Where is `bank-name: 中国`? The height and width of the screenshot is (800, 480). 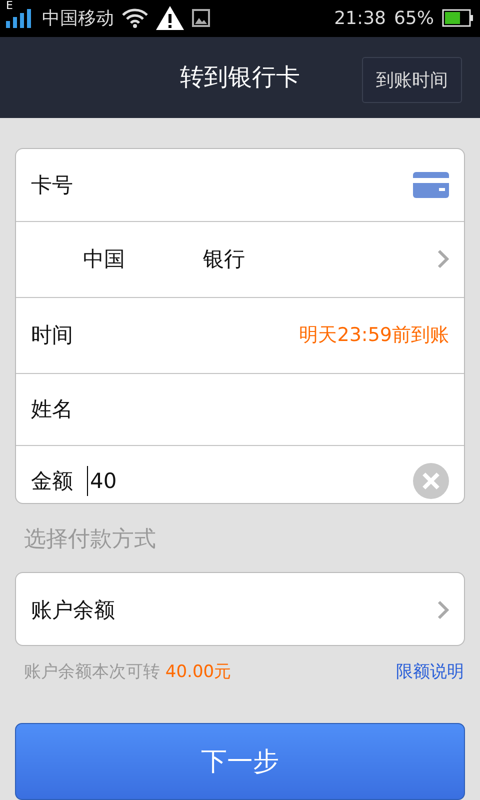
bank-name: 中国 is located at coordinates (104, 259).